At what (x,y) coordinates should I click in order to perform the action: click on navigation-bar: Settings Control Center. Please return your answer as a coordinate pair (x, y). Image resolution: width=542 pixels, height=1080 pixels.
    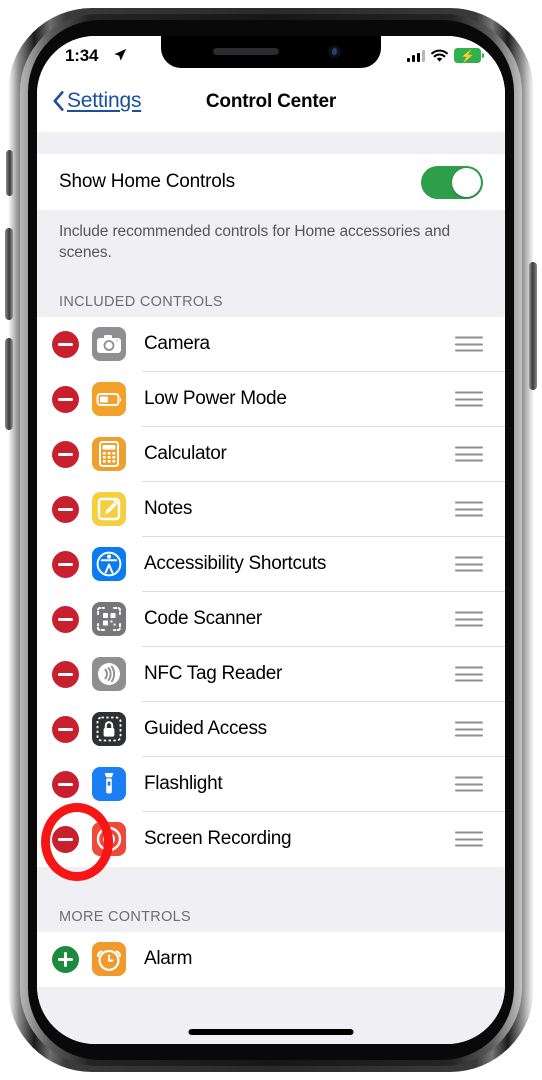
    Looking at the image, I should click on (271, 106).